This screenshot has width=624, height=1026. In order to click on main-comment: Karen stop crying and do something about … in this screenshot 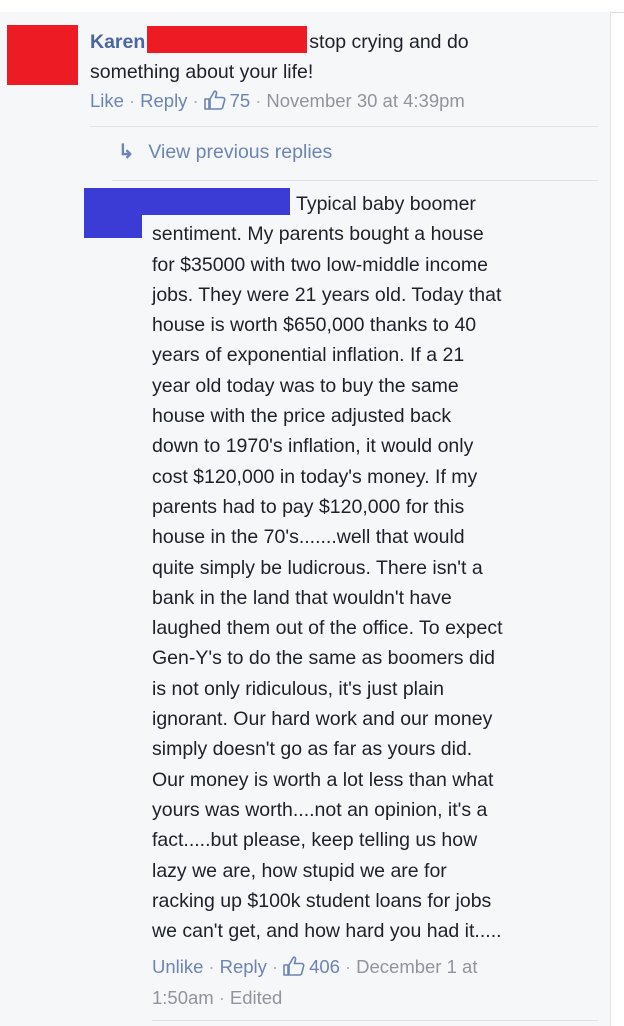, I will do `click(345, 56)`.